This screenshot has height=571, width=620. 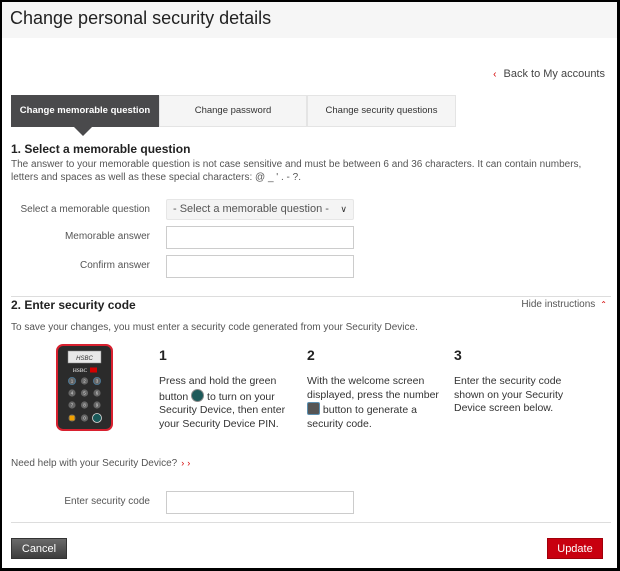 I want to click on cancel-button: Cancel, so click(x=39, y=548).